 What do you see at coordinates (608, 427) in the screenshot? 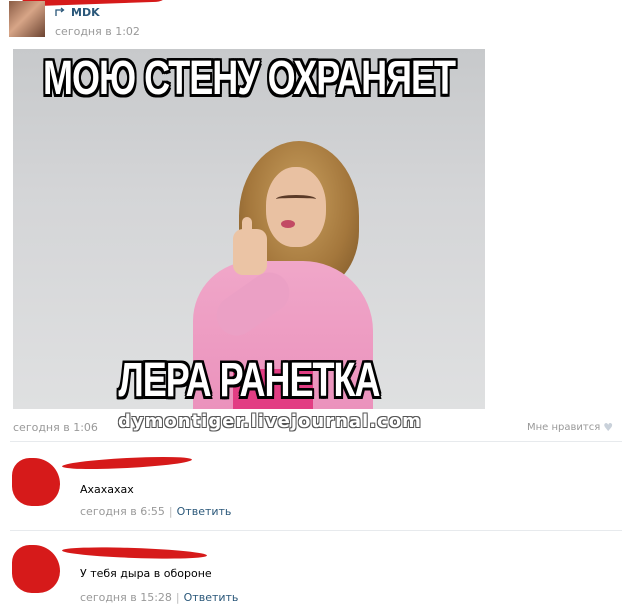
I see `heart-icon: ♥` at bounding box center [608, 427].